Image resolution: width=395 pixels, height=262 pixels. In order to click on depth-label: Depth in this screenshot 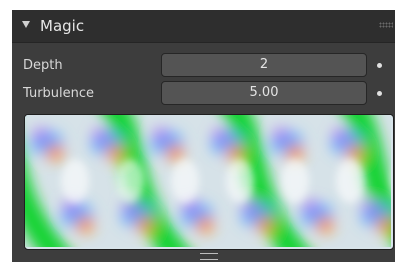, I will do `click(43, 65)`.